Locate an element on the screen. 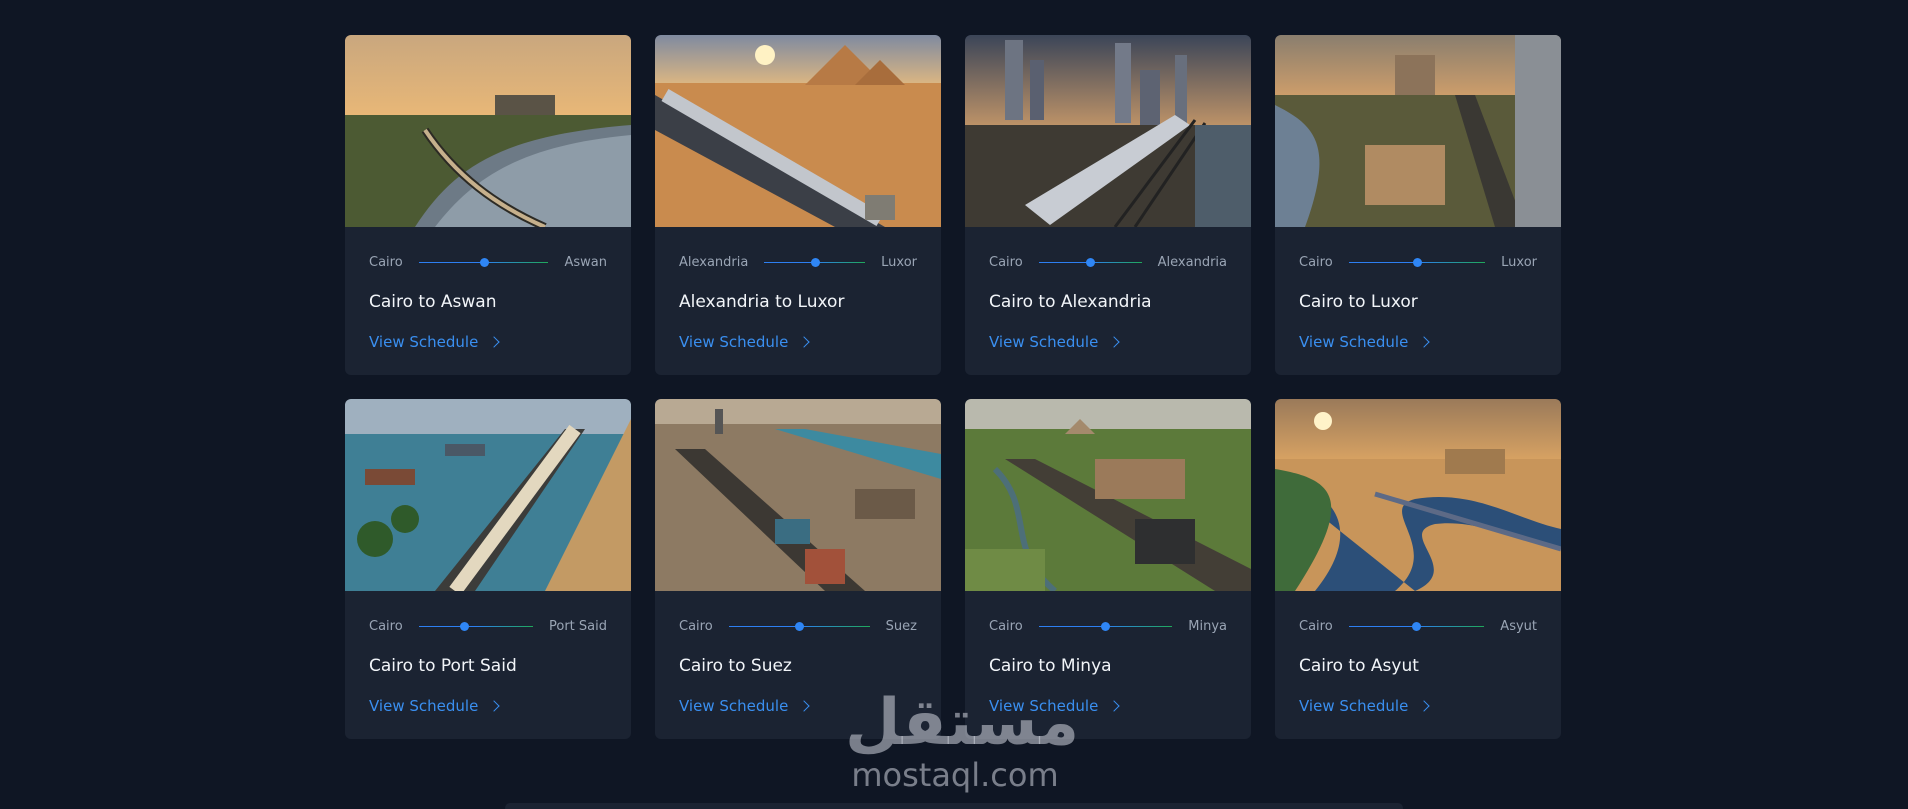 The image size is (1908, 809). route-title: Cairo to Luxor is located at coordinates (1358, 302).